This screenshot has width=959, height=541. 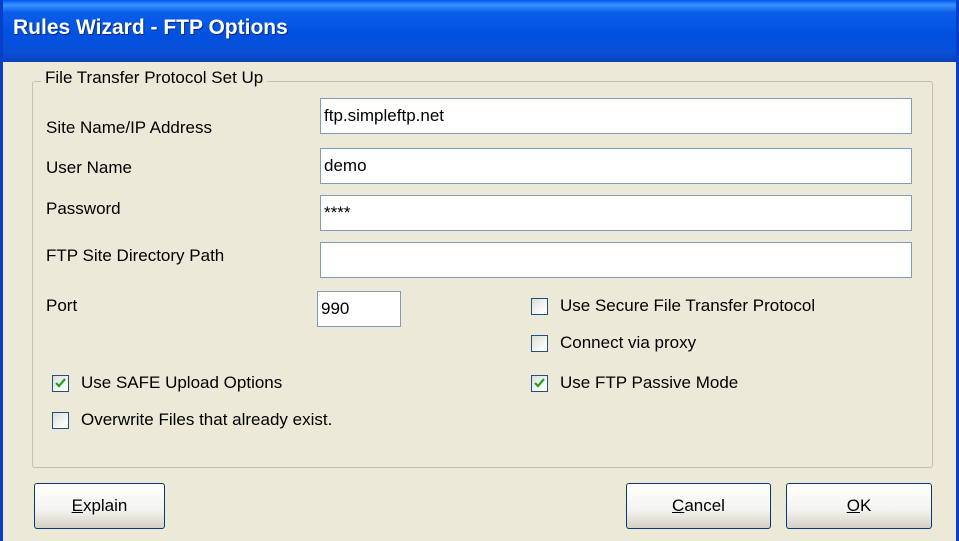 I want to click on safe-upload-checkbox-box, so click(x=60, y=383).